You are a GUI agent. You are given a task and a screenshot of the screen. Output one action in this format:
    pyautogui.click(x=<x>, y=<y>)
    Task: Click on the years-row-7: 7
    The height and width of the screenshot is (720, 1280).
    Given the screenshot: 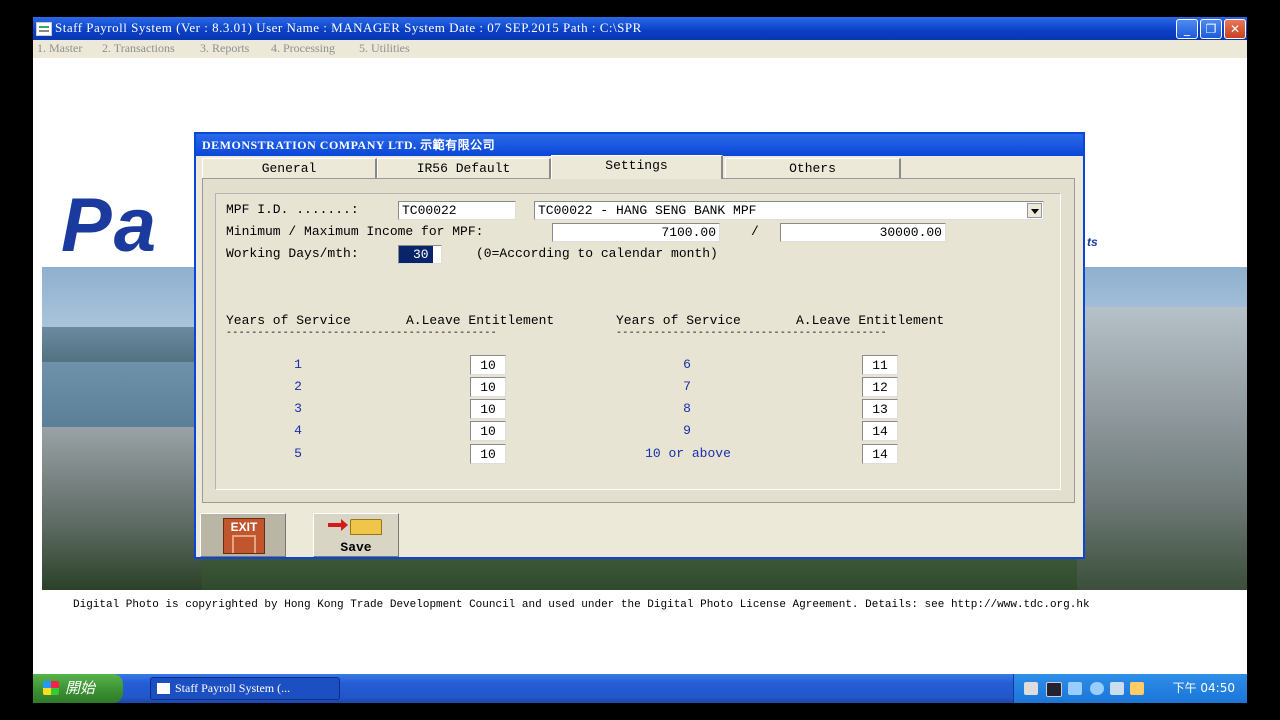 What is the action you would take?
    pyautogui.click(x=687, y=386)
    